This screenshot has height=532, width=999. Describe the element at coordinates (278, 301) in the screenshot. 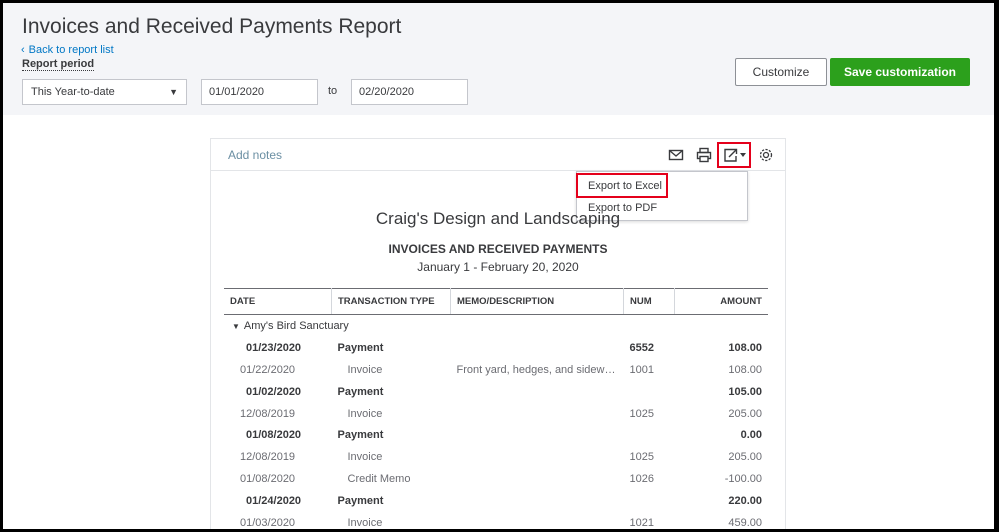

I see `col-date: DATE` at that location.